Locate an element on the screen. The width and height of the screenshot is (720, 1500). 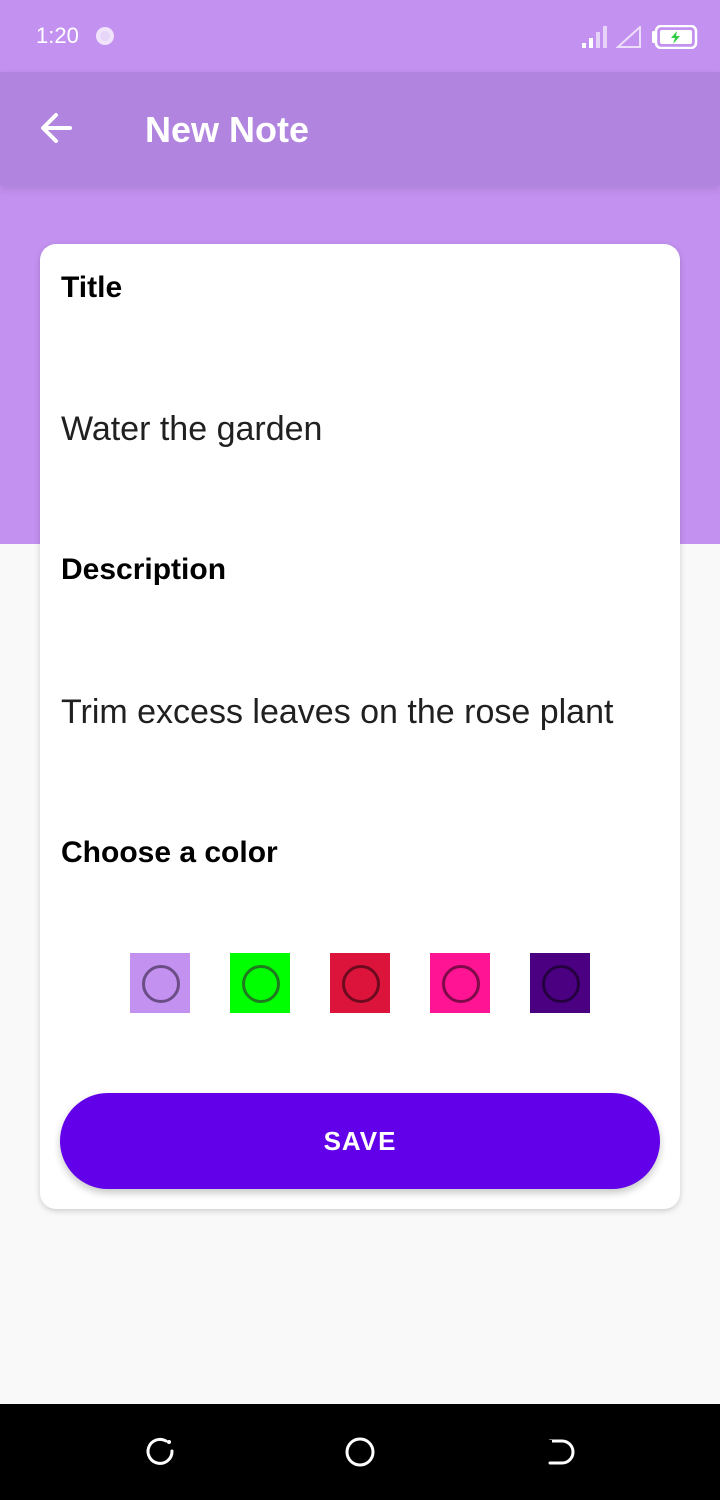
system-nav-bar is located at coordinates (360, 1452).